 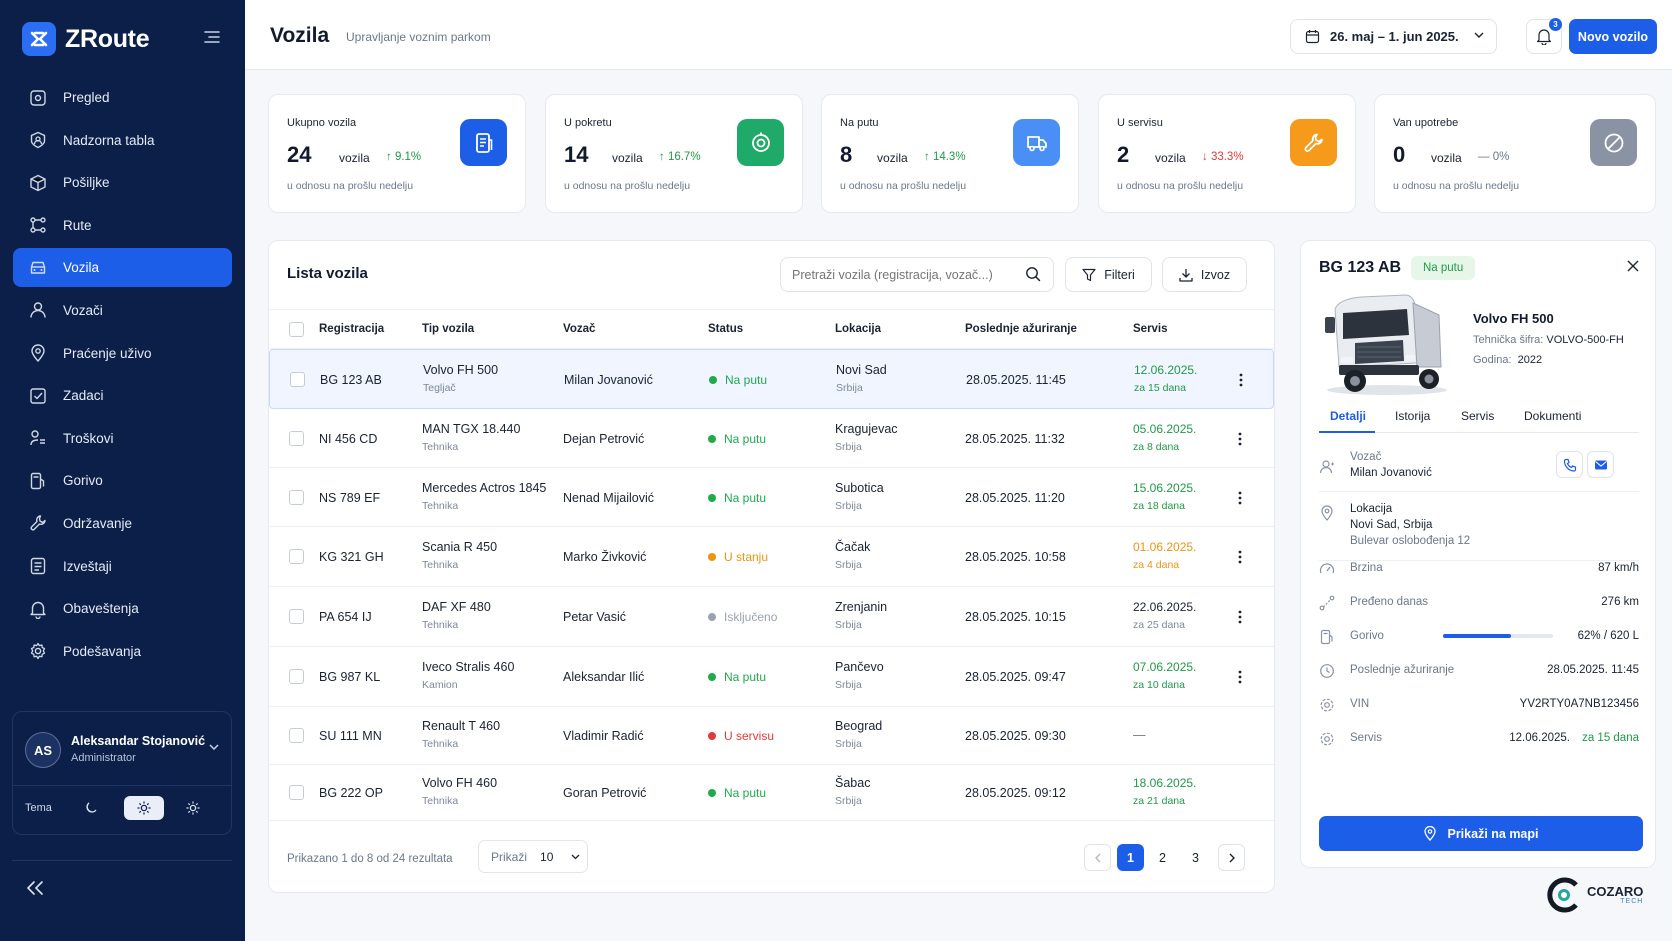 I want to click on search-input, so click(x=917, y=274).